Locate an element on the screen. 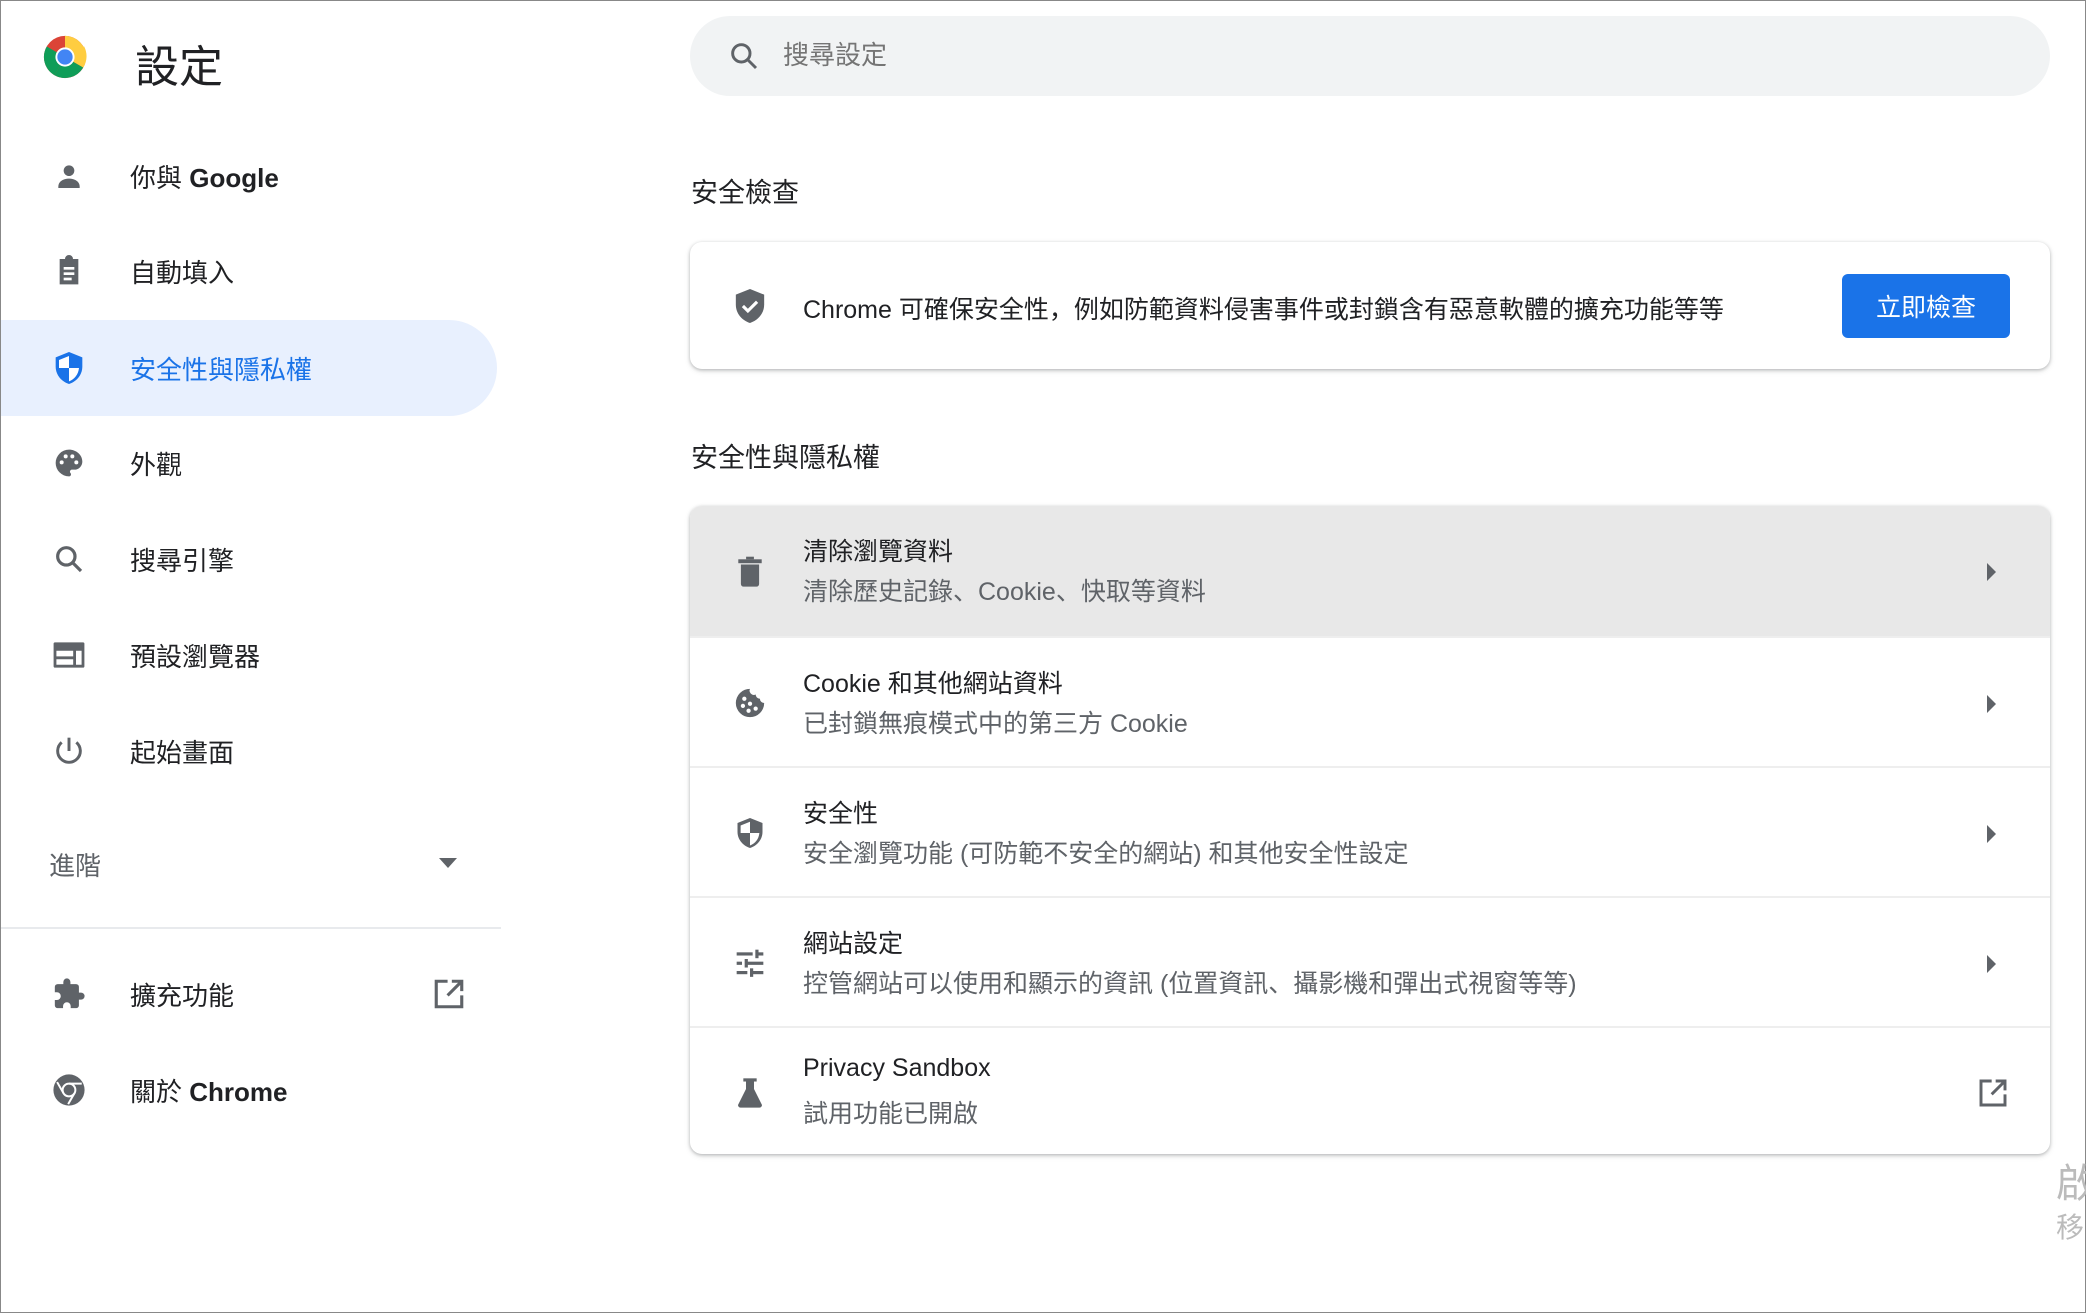 The width and height of the screenshot is (2086, 1313). list-item-security: 安全性 安全瀏覽功能 (可防範不安全的網站) 和其他安全性設定 is located at coordinates (1370, 831).